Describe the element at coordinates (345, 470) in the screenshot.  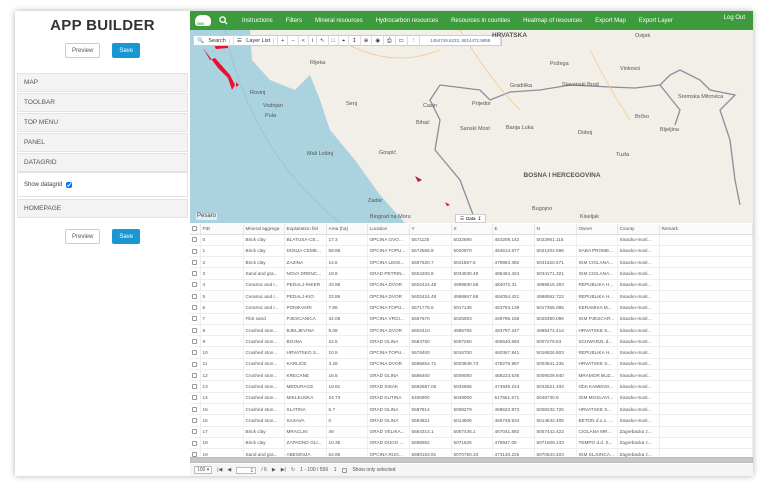
I see `show-only-selected-checkbox` at that location.